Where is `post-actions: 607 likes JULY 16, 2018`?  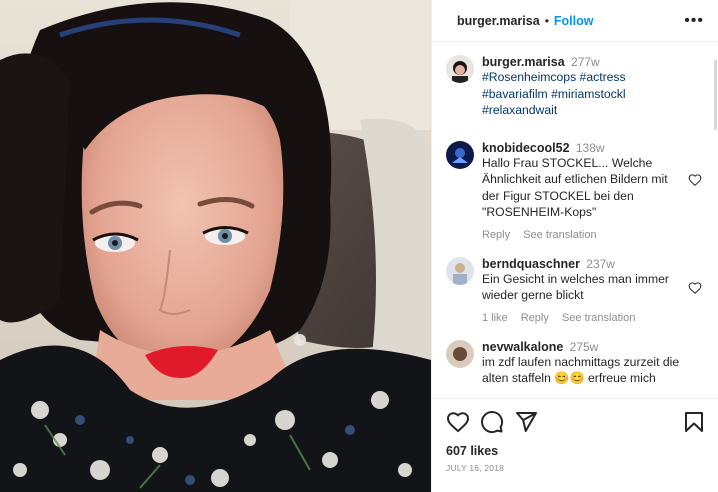
post-actions: 607 likes JULY 16, 2018 is located at coordinates (575, 445).